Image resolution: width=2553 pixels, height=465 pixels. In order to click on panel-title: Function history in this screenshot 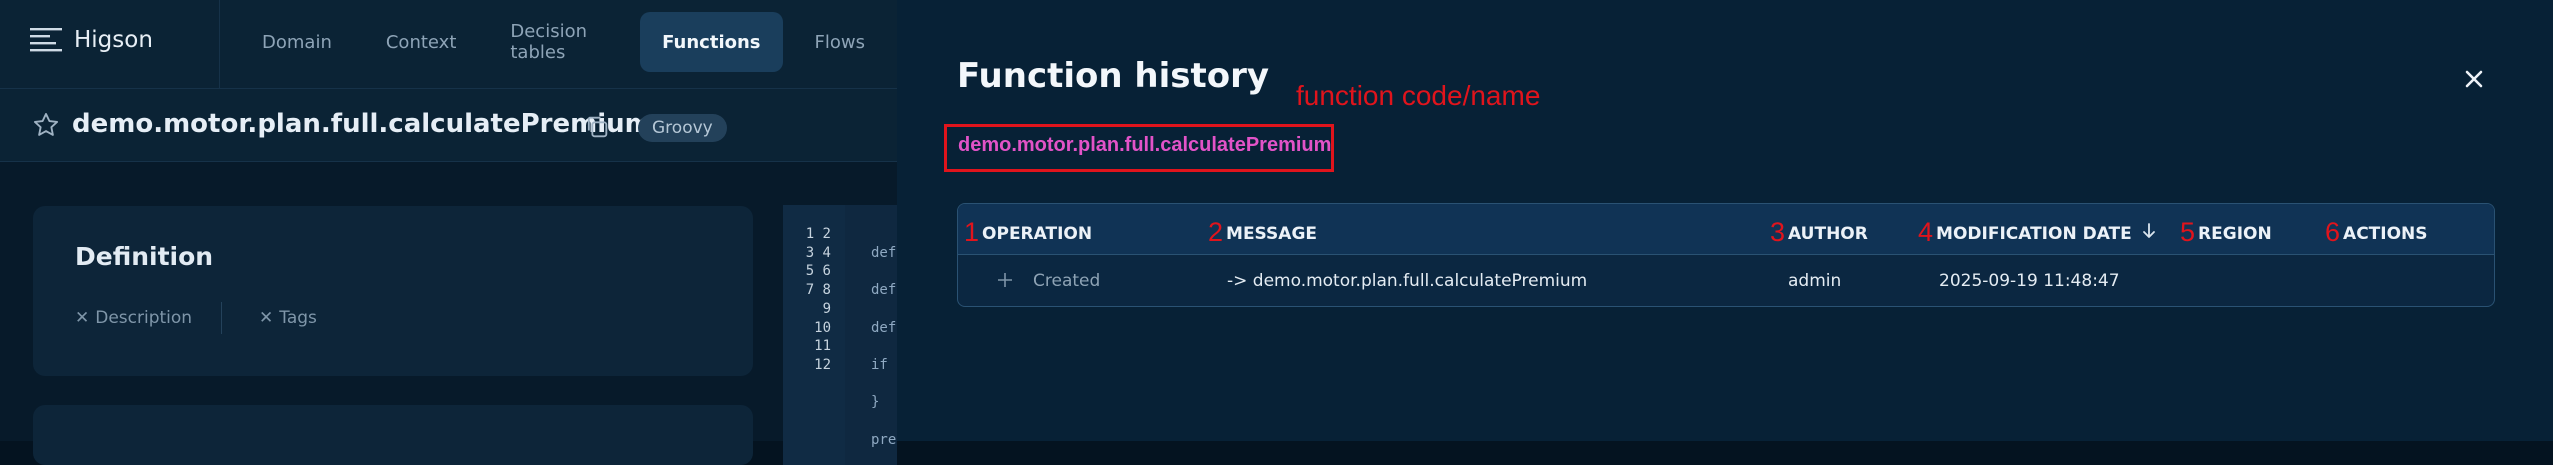, I will do `click(1113, 76)`.